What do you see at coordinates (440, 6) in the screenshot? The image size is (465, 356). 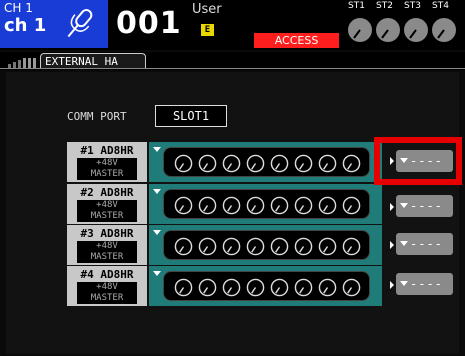 I see `st4-label: ST4` at bounding box center [440, 6].